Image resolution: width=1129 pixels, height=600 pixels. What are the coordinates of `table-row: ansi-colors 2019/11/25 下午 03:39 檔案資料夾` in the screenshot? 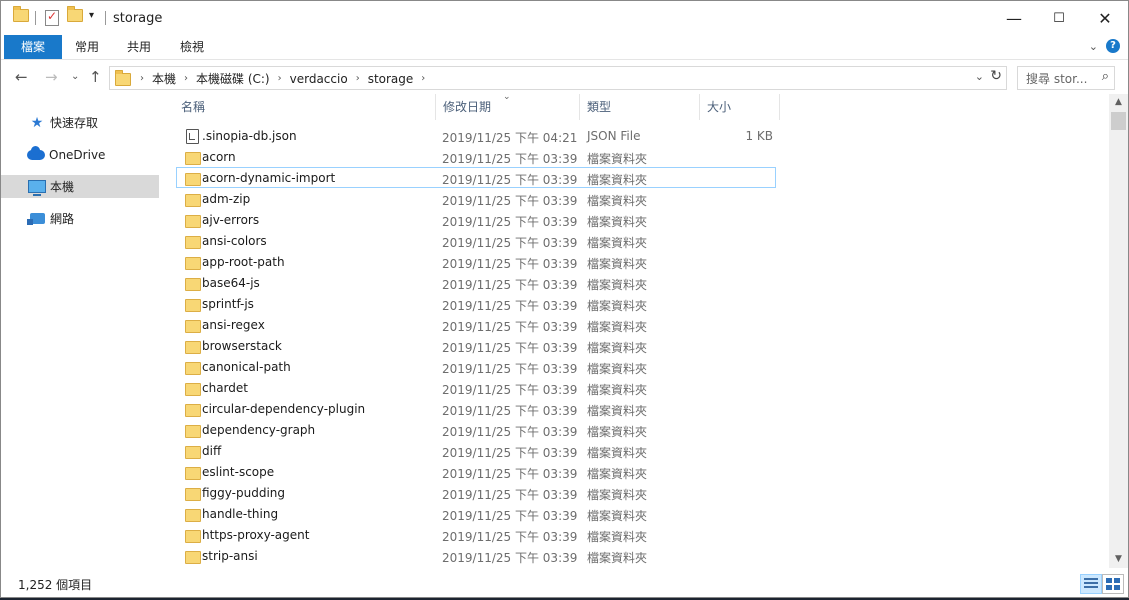 It's located at (476, 241).